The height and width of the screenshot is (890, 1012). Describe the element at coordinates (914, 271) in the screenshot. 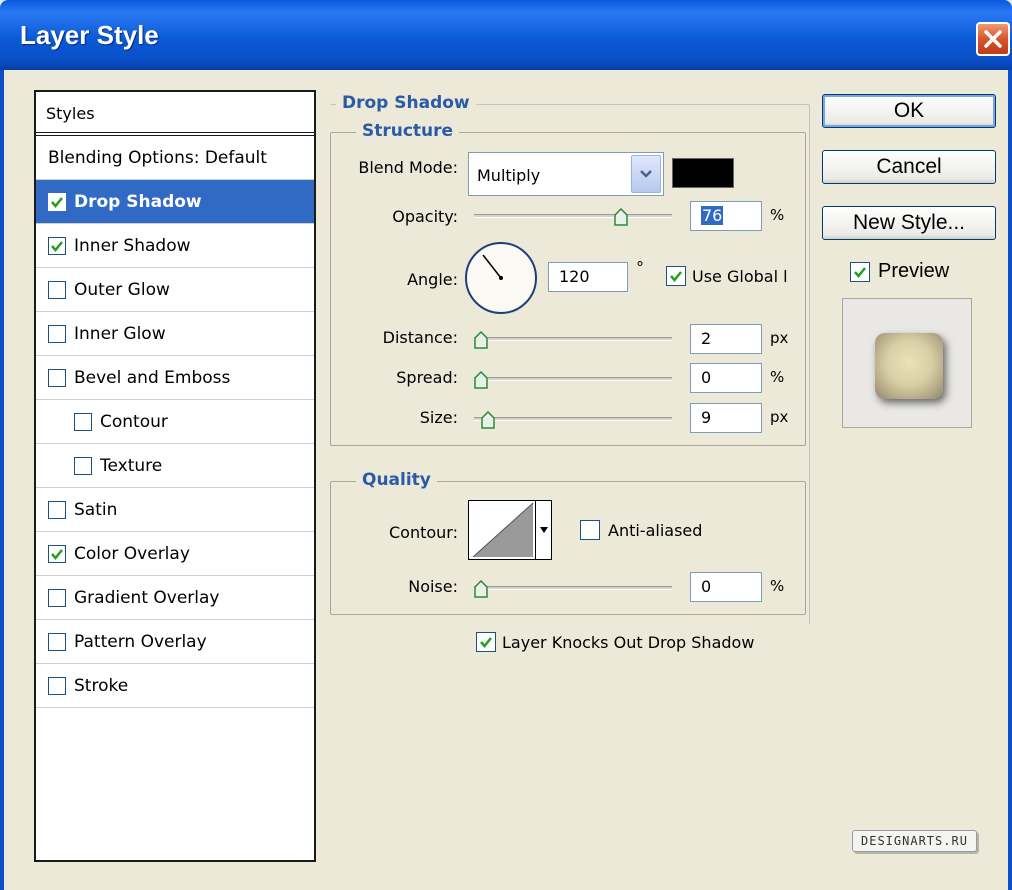

I see `preview-label: Preview` at that location.